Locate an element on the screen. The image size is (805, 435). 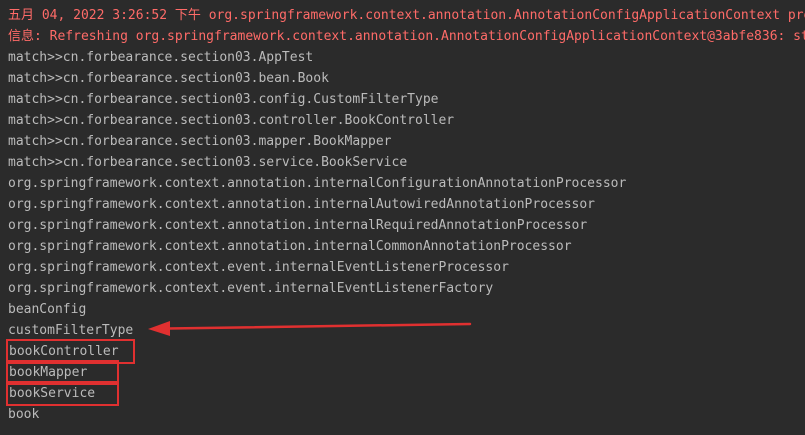
log-line-bean-highlighted: bookController is located at coordinates (405, 351).